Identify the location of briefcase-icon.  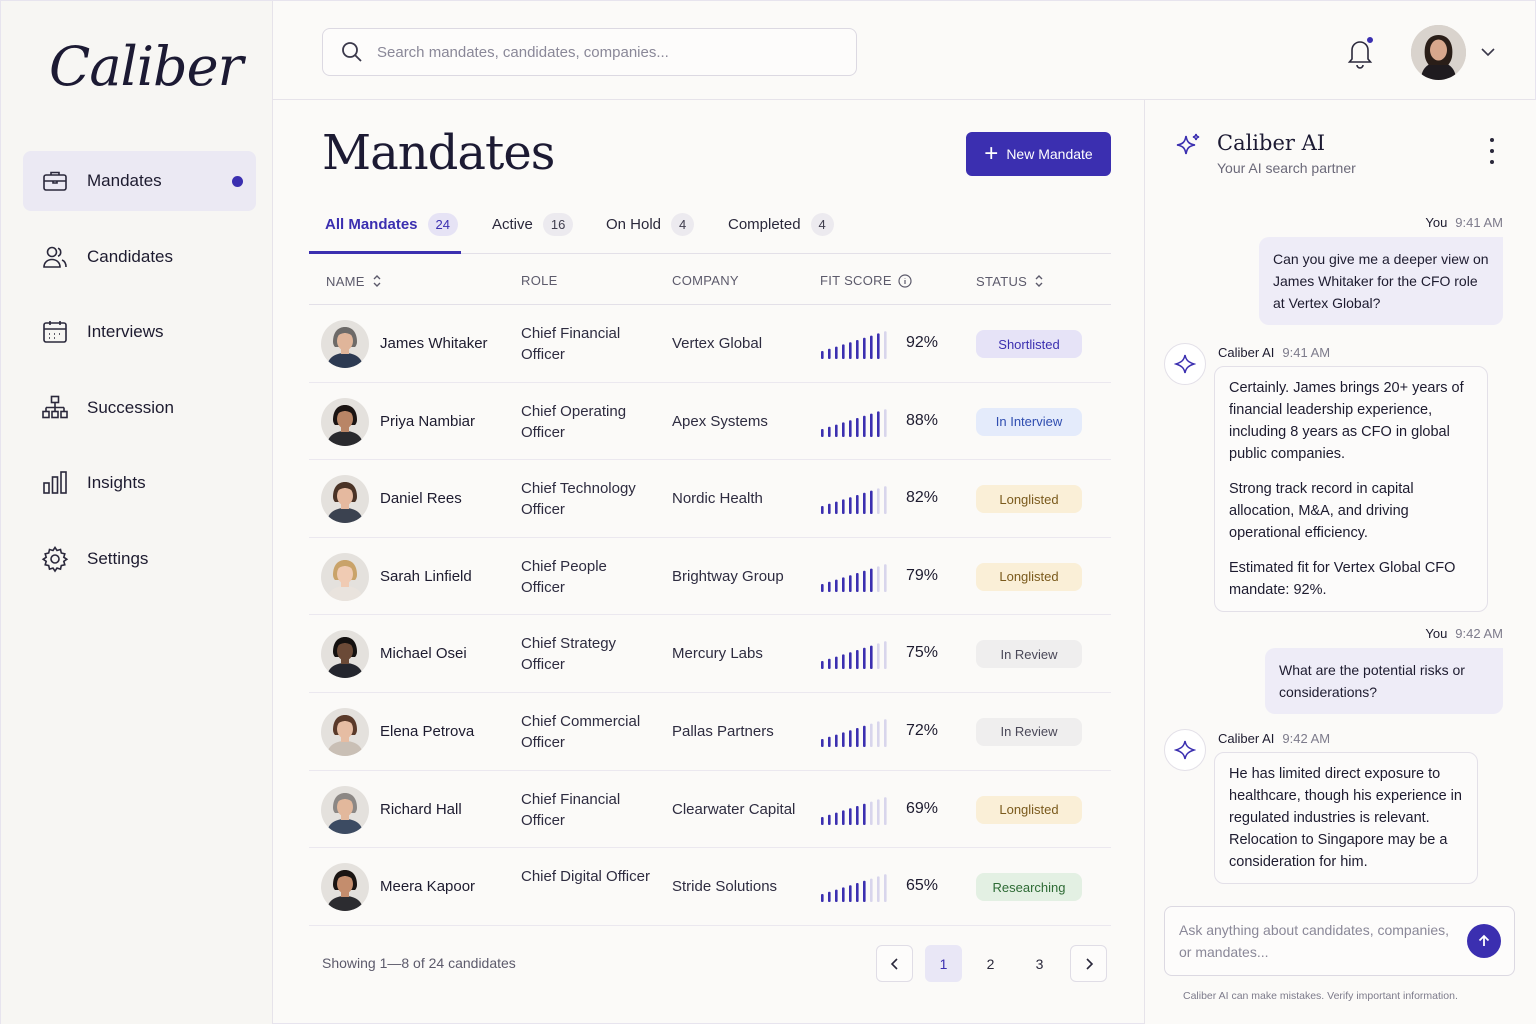
(55, 181).